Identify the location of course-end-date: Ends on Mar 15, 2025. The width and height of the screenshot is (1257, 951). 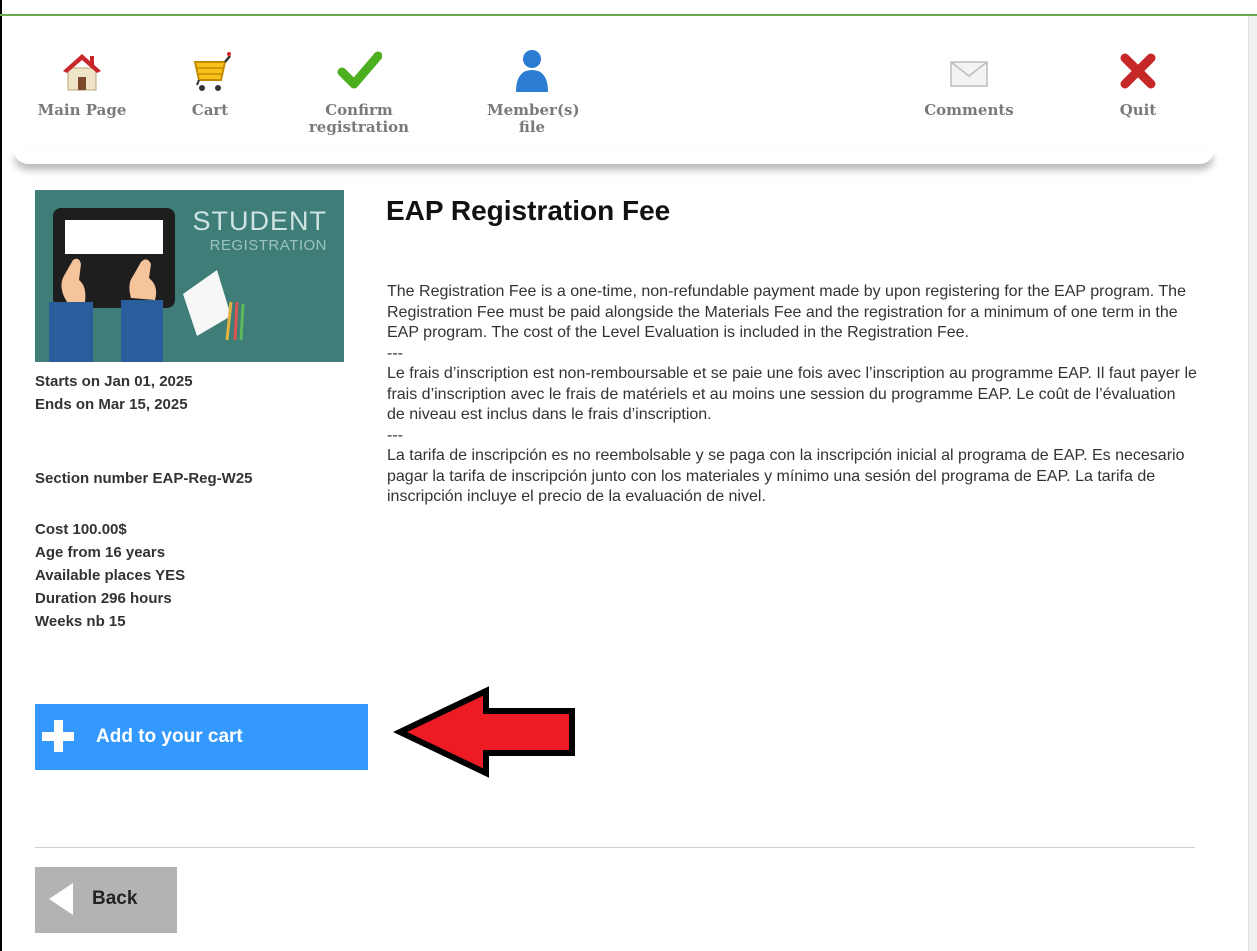
(111, 404).